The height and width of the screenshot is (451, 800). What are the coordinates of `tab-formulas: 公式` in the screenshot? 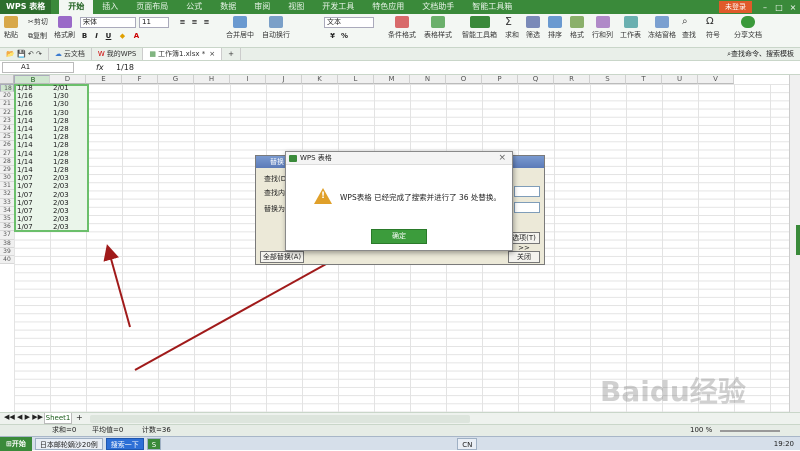 It's located at (194, 7).